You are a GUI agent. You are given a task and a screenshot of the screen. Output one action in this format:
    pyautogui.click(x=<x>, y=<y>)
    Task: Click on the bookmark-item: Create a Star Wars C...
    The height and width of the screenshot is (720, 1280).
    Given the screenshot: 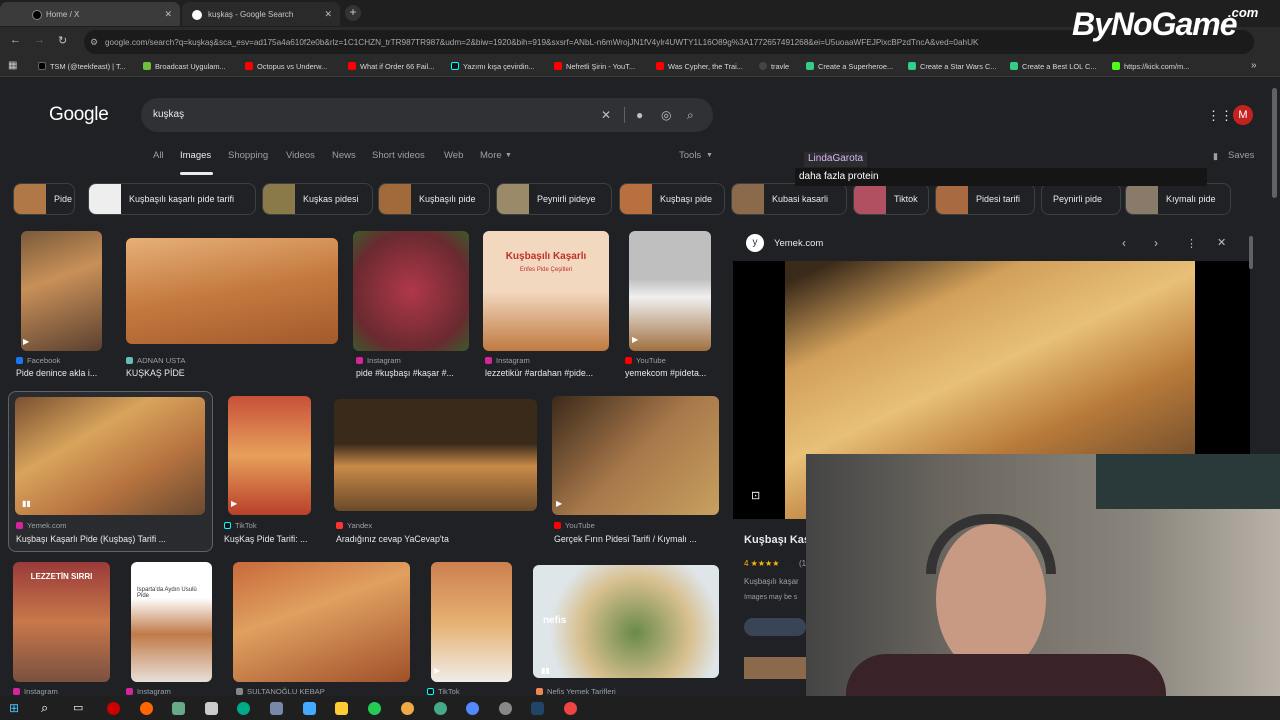 What is the action you would take?
    pyautogui.click(x=952, y=66)
    